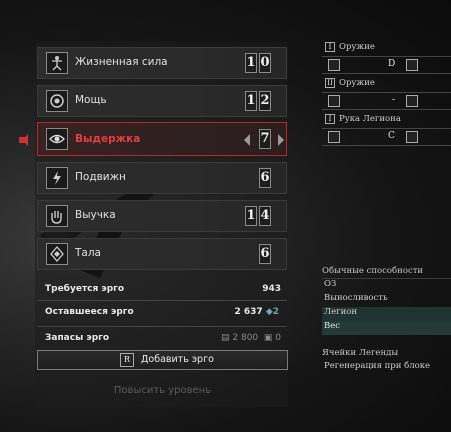  What do you see at coordinates (386, 65) in the screenshot?
I see `weapon-row: D` at bounding box center [386, 65].